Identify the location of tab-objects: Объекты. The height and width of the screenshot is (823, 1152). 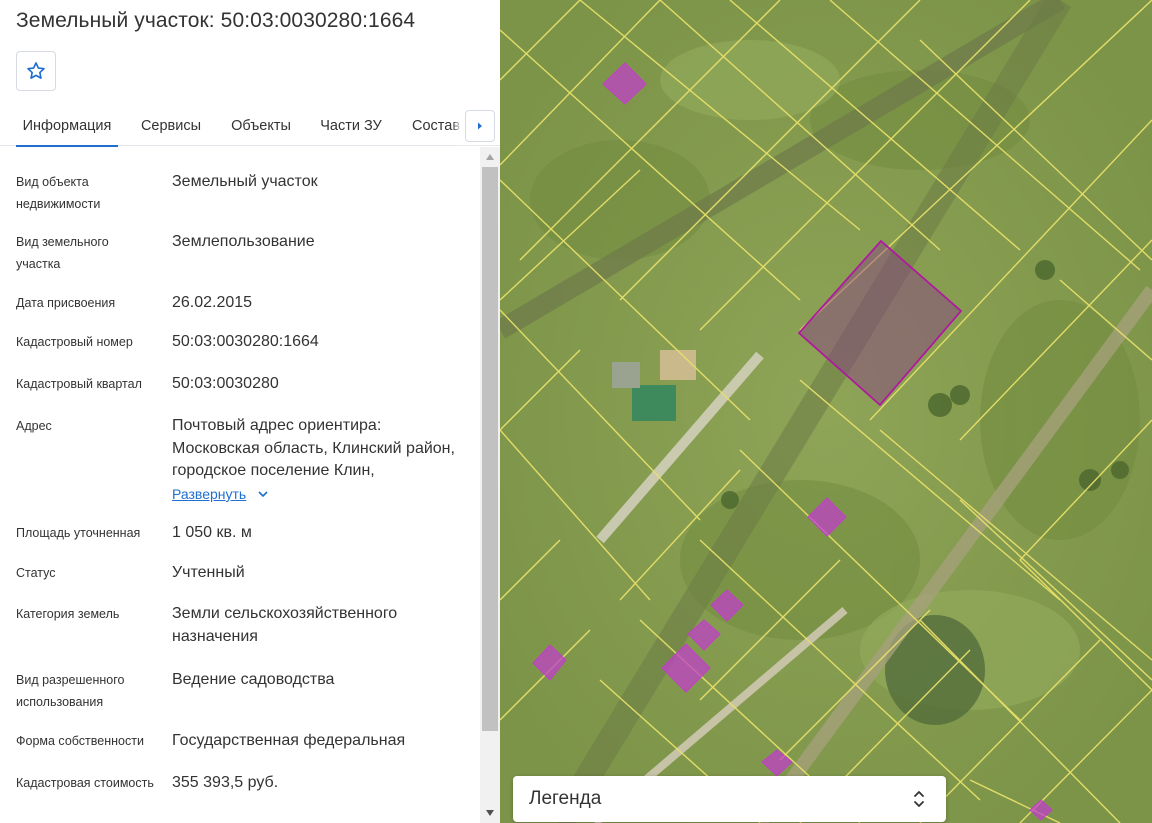
(261, 126).